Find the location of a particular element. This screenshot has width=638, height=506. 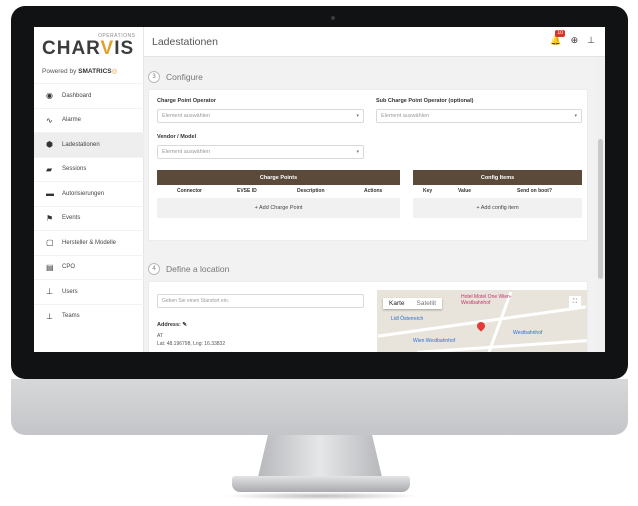

map-button: Karte is located at coordinates (397, 303).